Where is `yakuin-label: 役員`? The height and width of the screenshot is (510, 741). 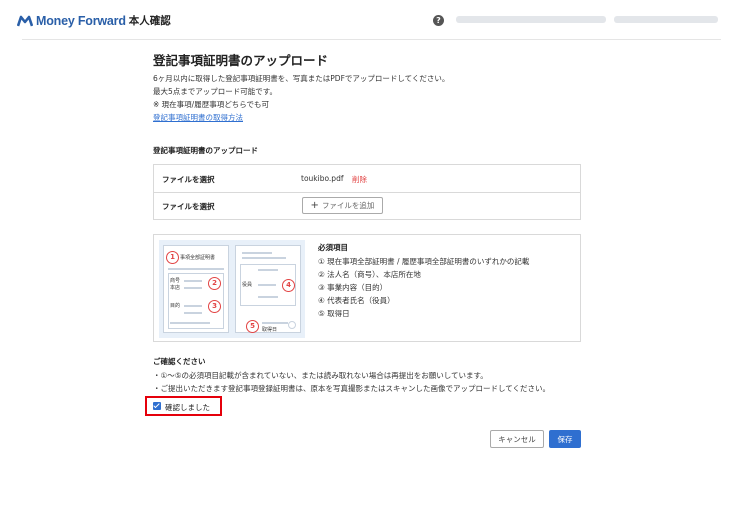 yakuin-label: 役員 is located at coordinates (247, 285).